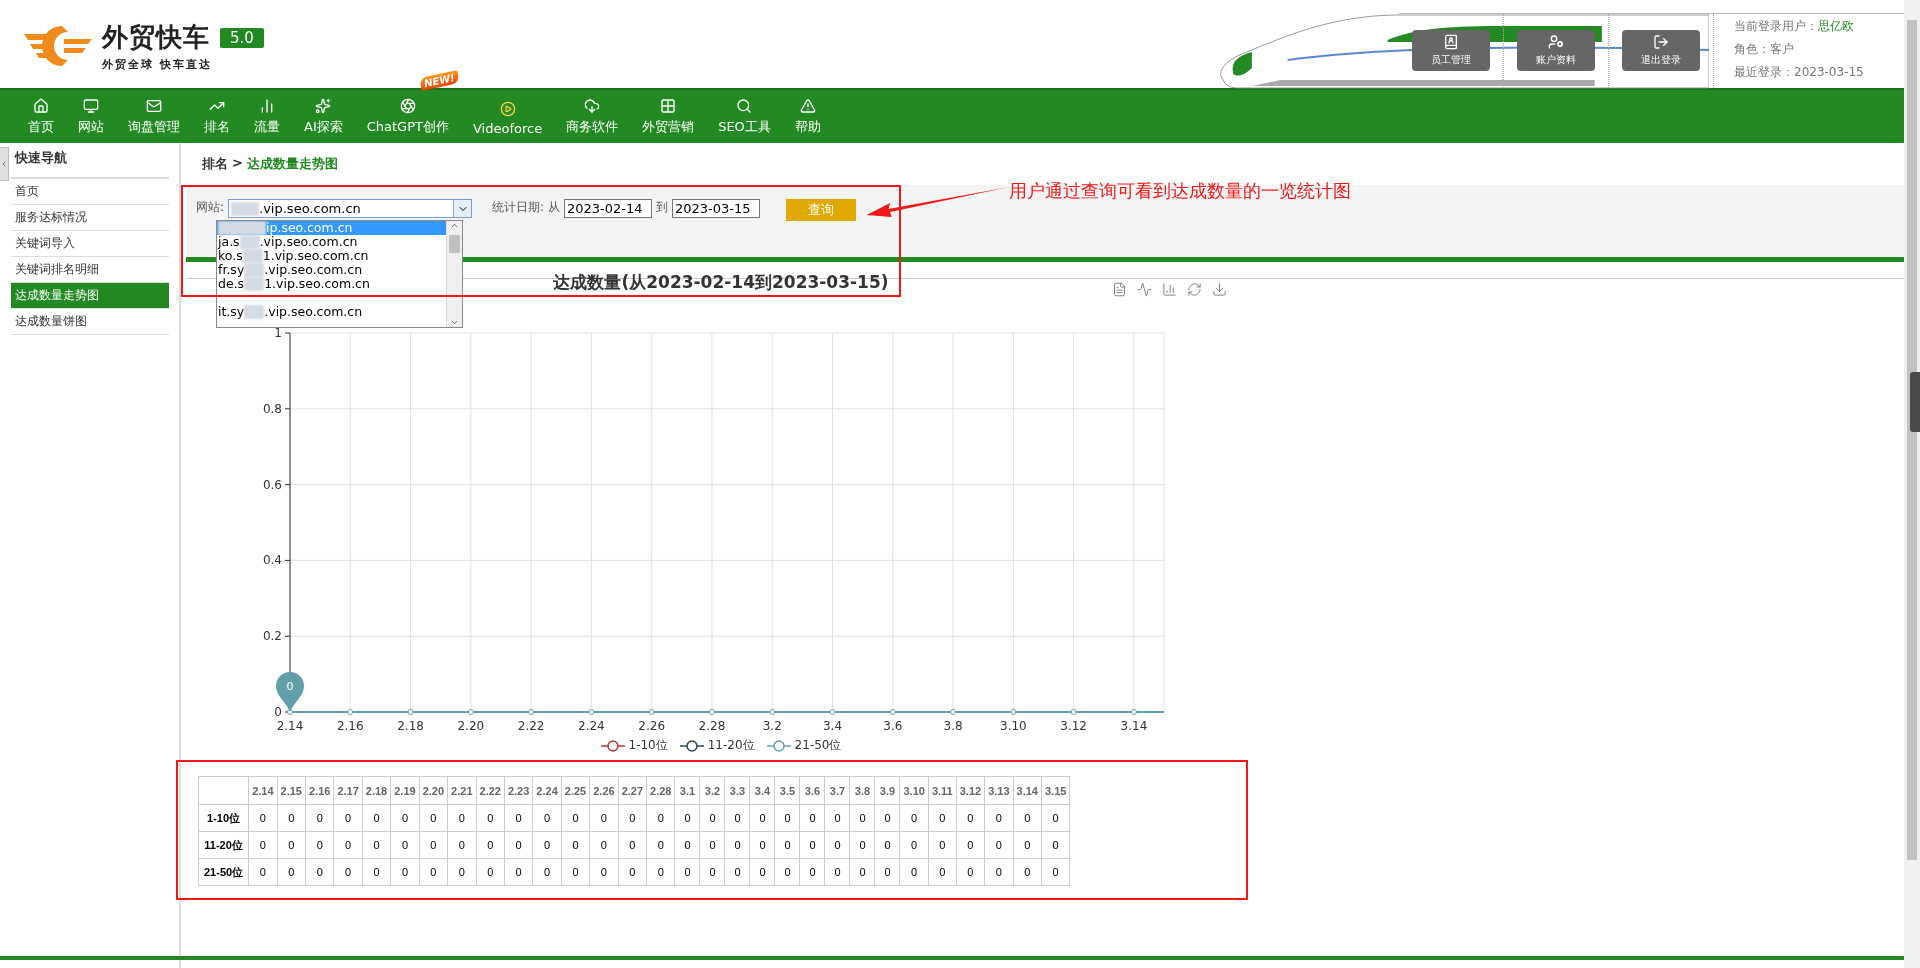  Describe the element at coordinates (660, 790) in the screenshot. I see `column-header: 2.28` at that location.